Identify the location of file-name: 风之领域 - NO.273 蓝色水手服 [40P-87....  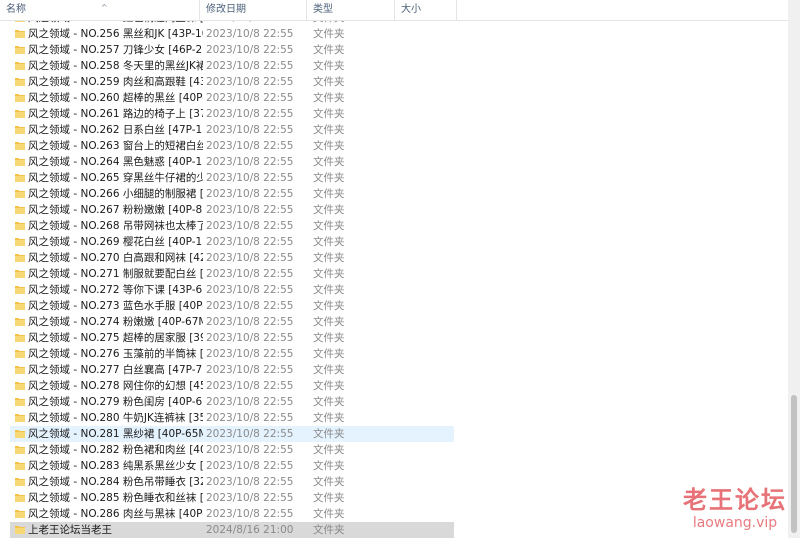
(115, 306).